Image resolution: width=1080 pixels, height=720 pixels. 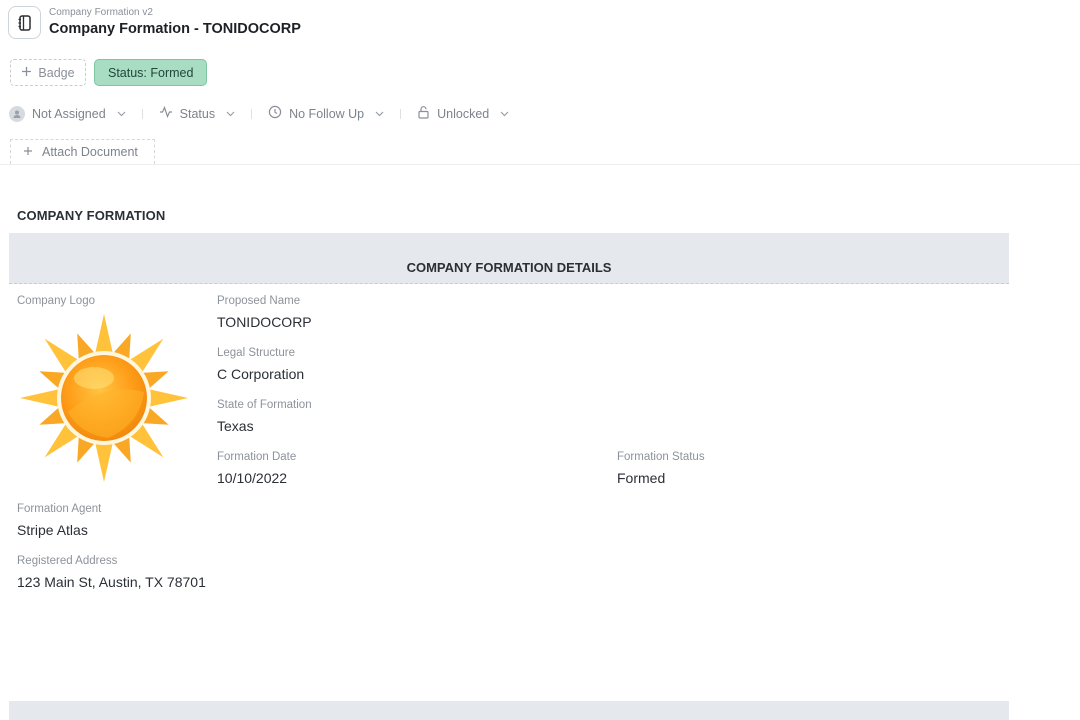 I want to click on attach-document-button: Attach Document, so click(x=82, y=151).